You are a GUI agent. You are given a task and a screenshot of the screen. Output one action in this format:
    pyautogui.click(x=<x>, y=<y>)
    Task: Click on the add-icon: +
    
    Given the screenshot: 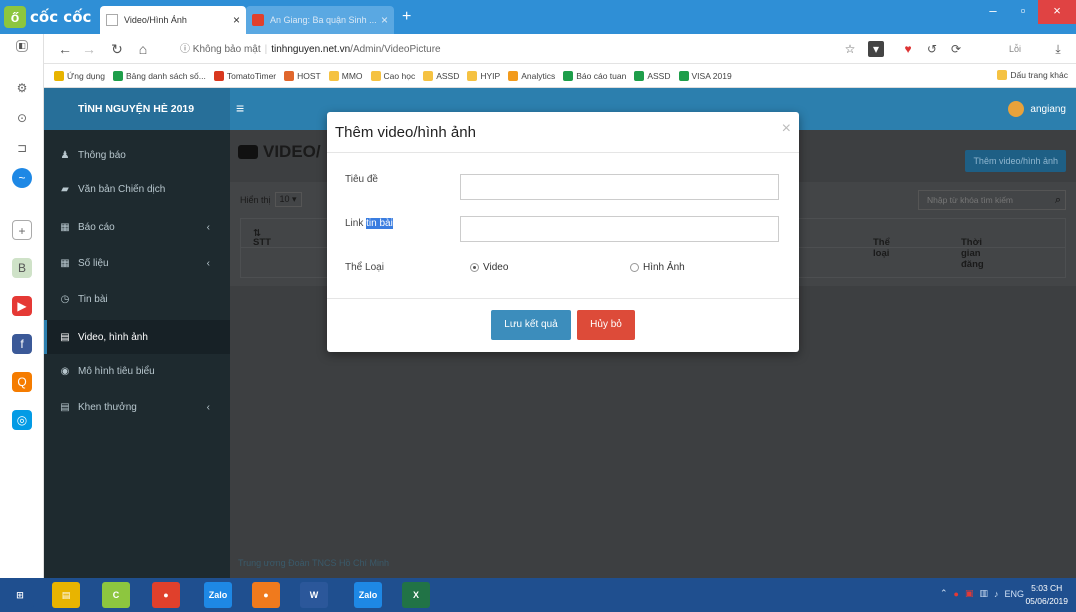 What is the action you would take?
    pyautogui.click(x=22, y=230)
    